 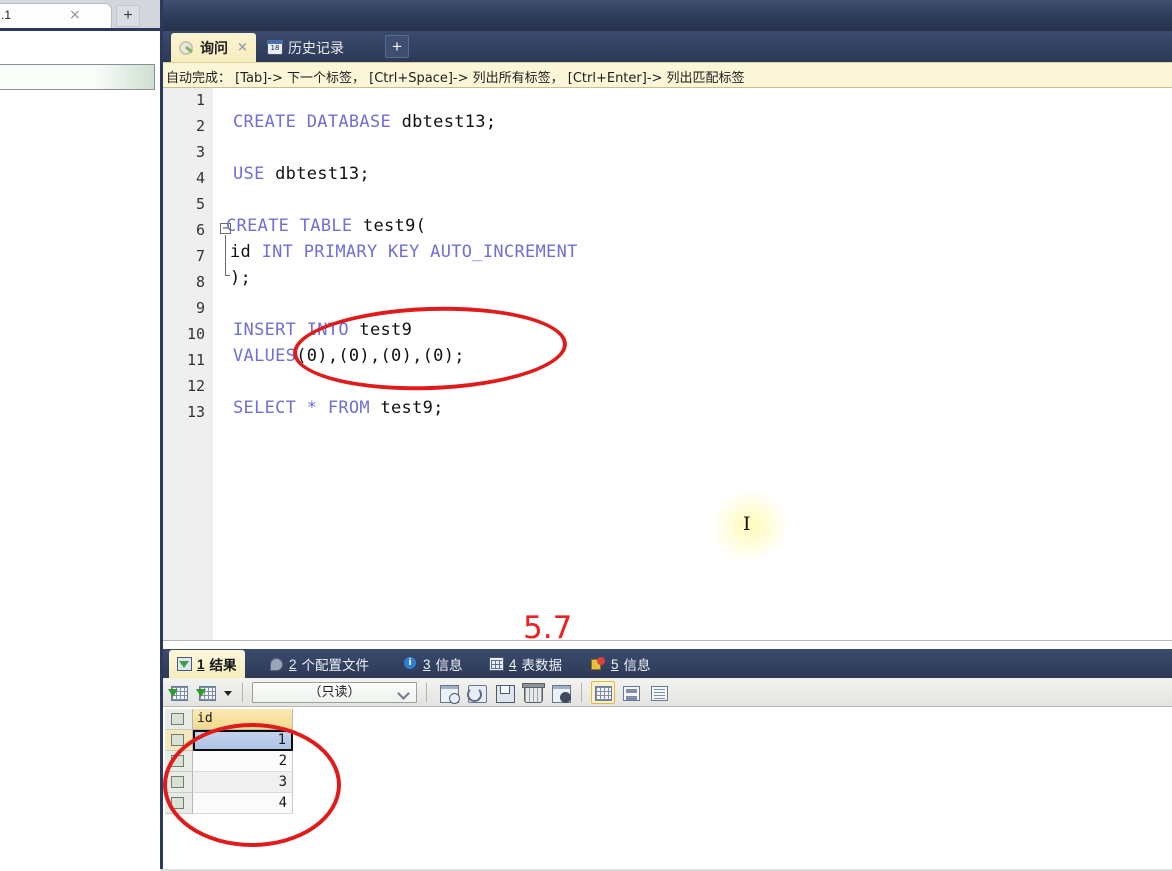 I want to click on sql-keyword: CREATE TABLE, so click(x=289, y=226).